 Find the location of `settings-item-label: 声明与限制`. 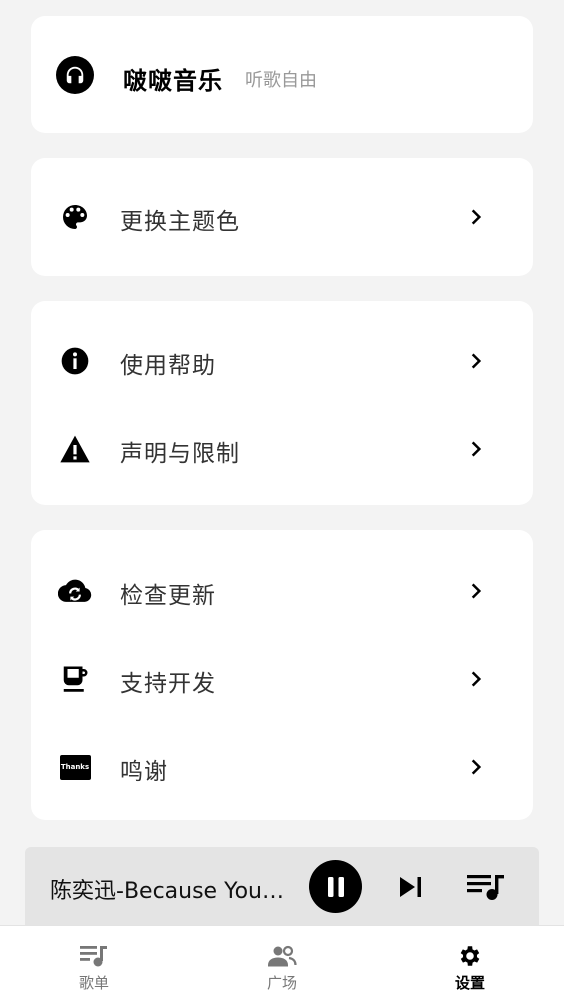

settings-item-label: 声明与限制 is located at coordinates (180, 454).